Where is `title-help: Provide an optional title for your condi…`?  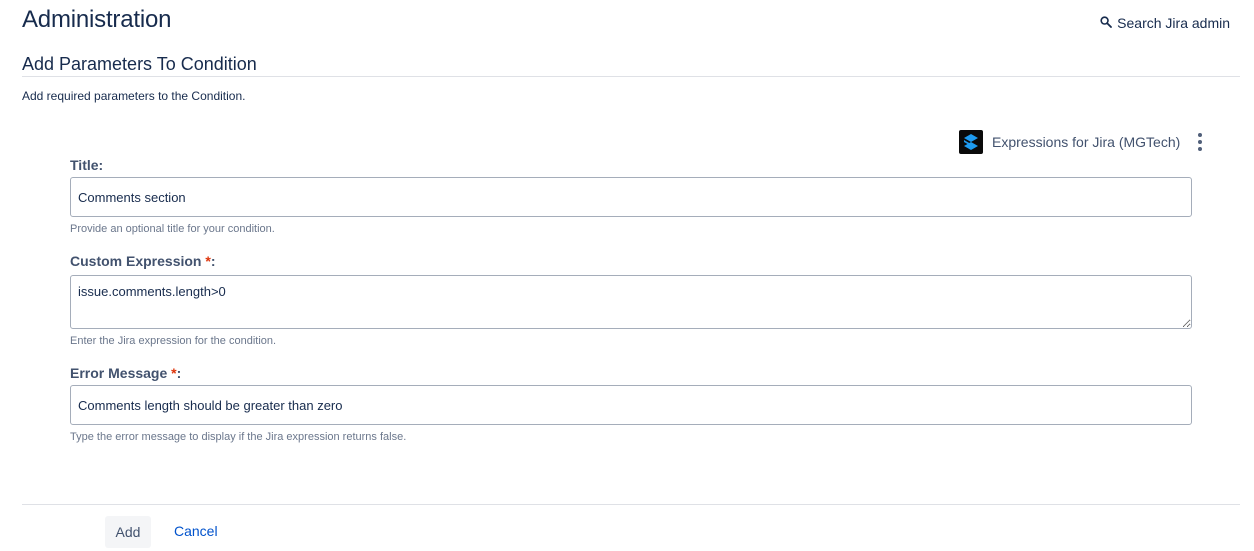
title-help: Provide an optional title for your condi… is located at coordinates (172, 229).